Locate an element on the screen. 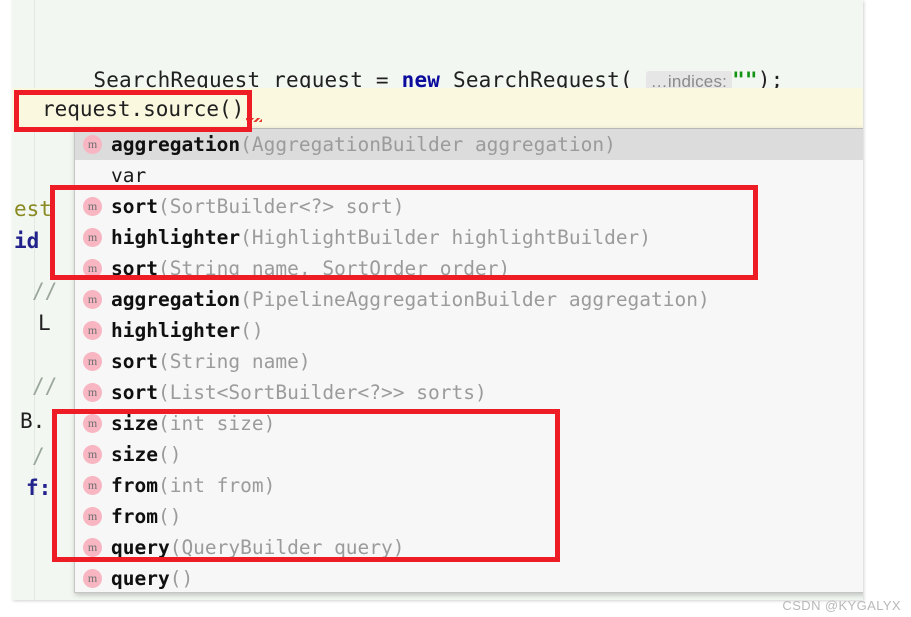  completion-item-sort: m sort (String name) is located at coordinates (469, 361).